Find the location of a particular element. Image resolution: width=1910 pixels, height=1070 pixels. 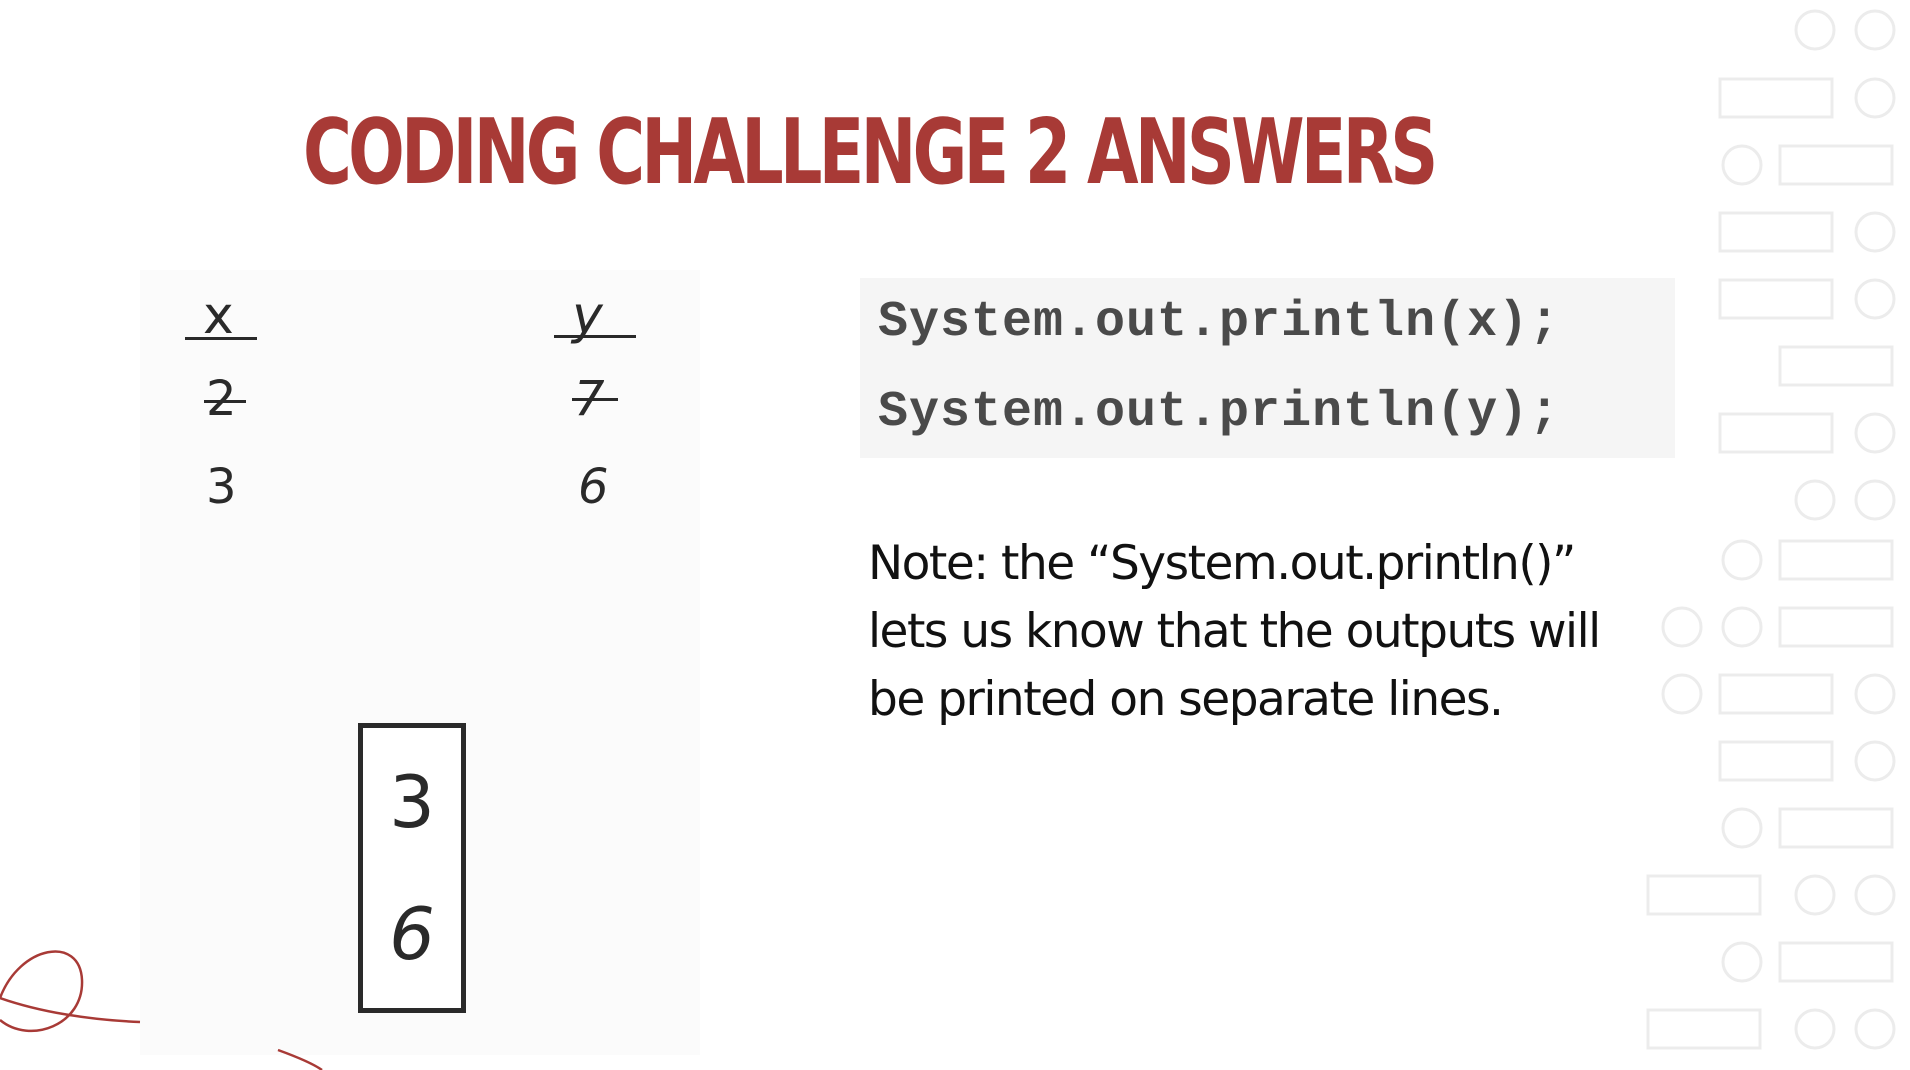

code-line-1: System.out.println(x); is located at coordinates (1219, 322).